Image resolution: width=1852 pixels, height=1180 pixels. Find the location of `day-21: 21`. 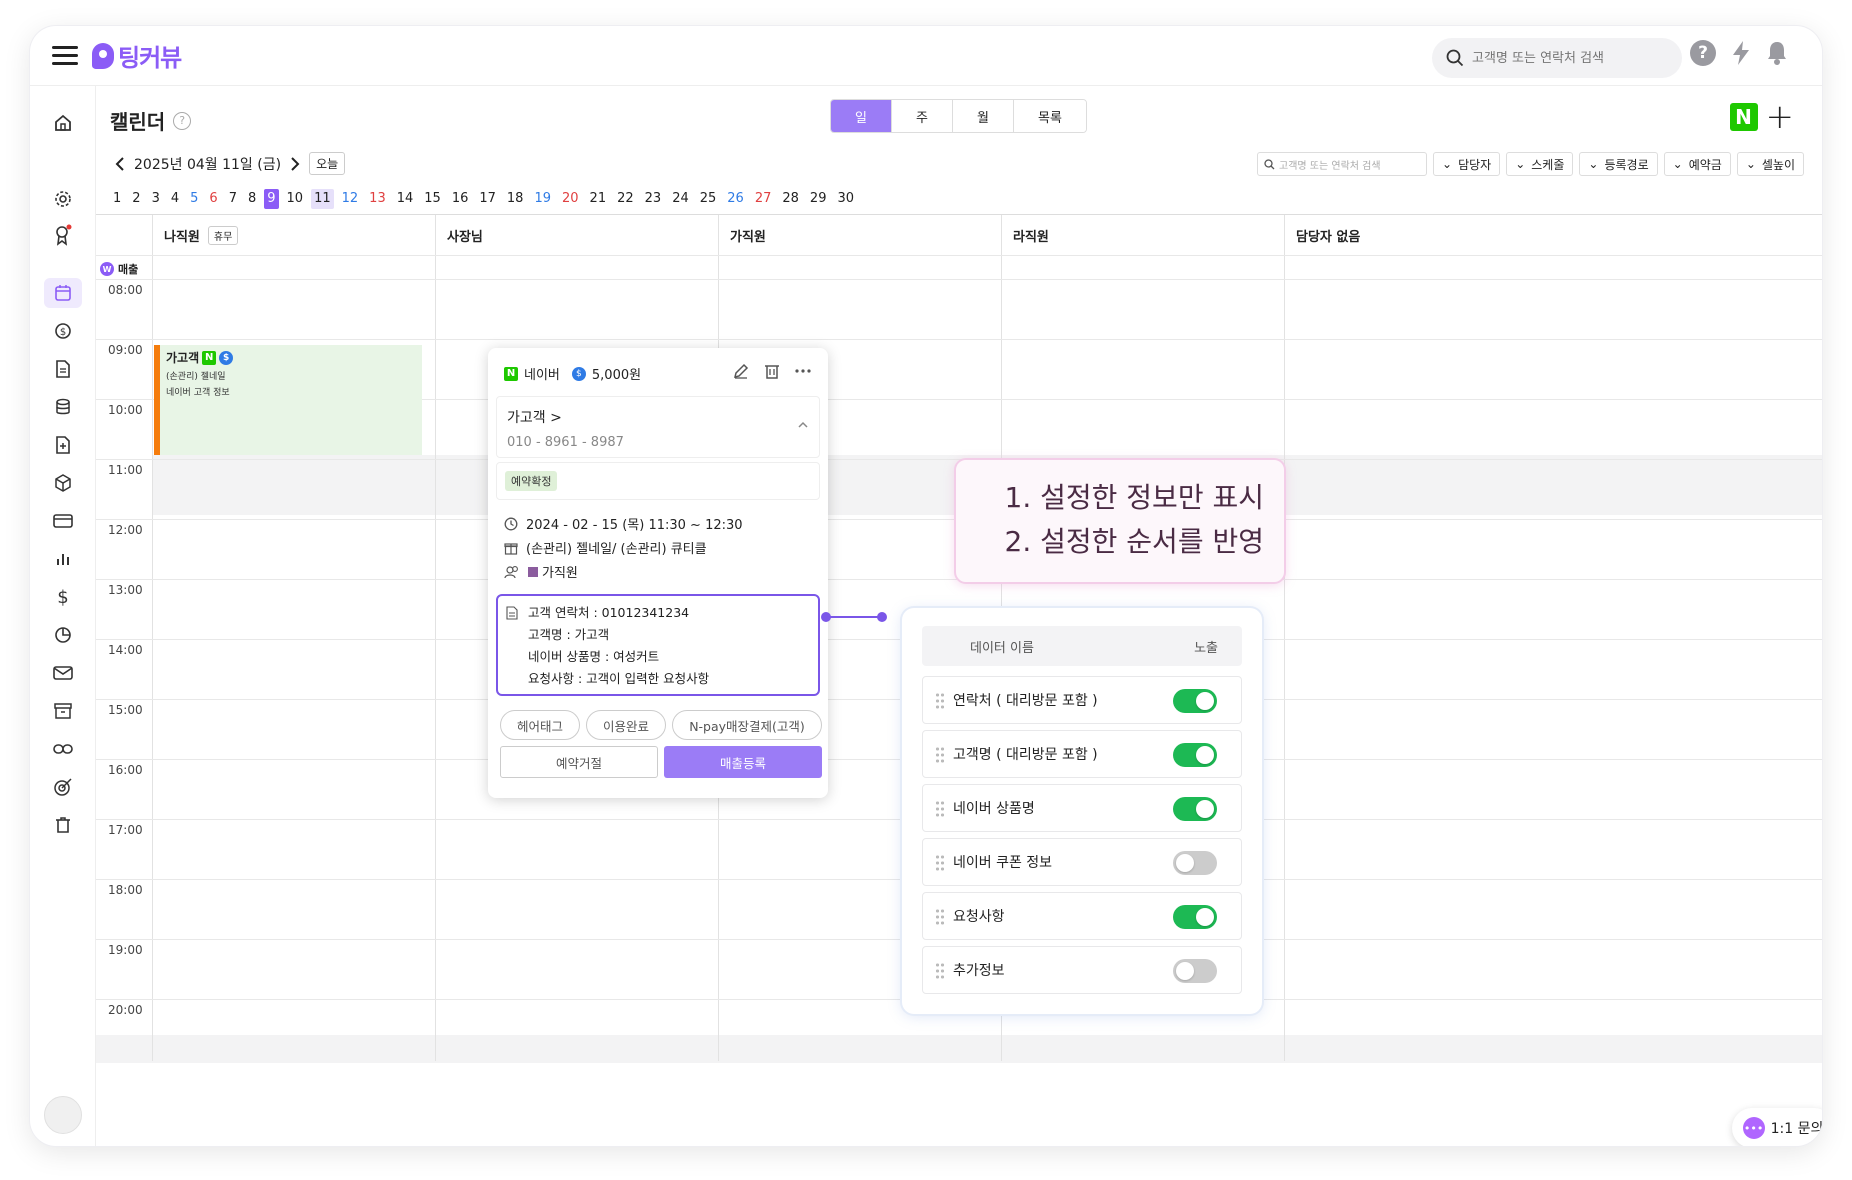

day-21: 21 is located at coordinates (598, 199).